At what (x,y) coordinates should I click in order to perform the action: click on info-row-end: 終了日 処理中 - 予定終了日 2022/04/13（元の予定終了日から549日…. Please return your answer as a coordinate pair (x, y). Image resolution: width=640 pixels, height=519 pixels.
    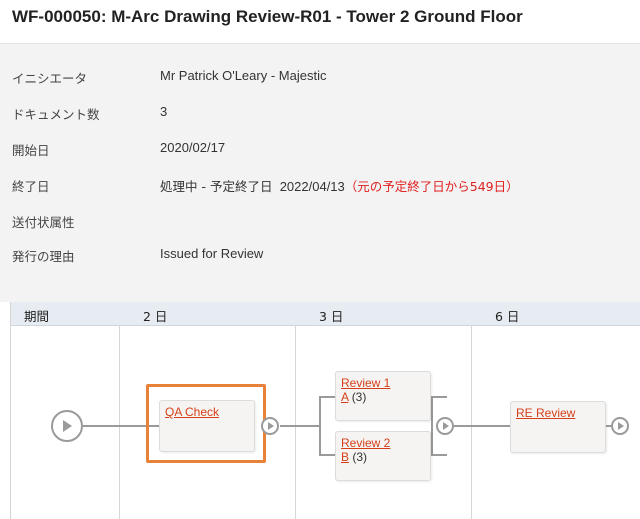
    Looking at the image, I should click on (320, 186).